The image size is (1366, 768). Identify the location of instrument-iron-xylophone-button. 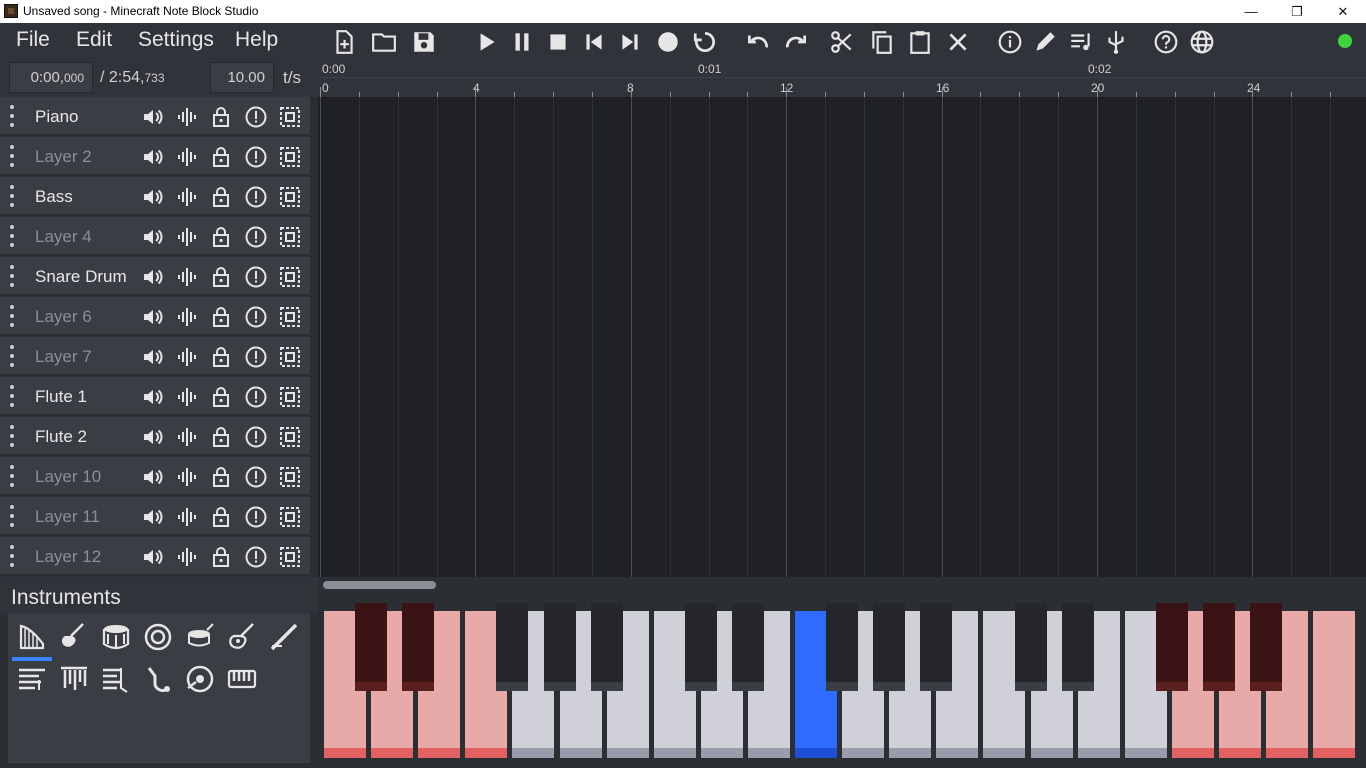
(158, 679).